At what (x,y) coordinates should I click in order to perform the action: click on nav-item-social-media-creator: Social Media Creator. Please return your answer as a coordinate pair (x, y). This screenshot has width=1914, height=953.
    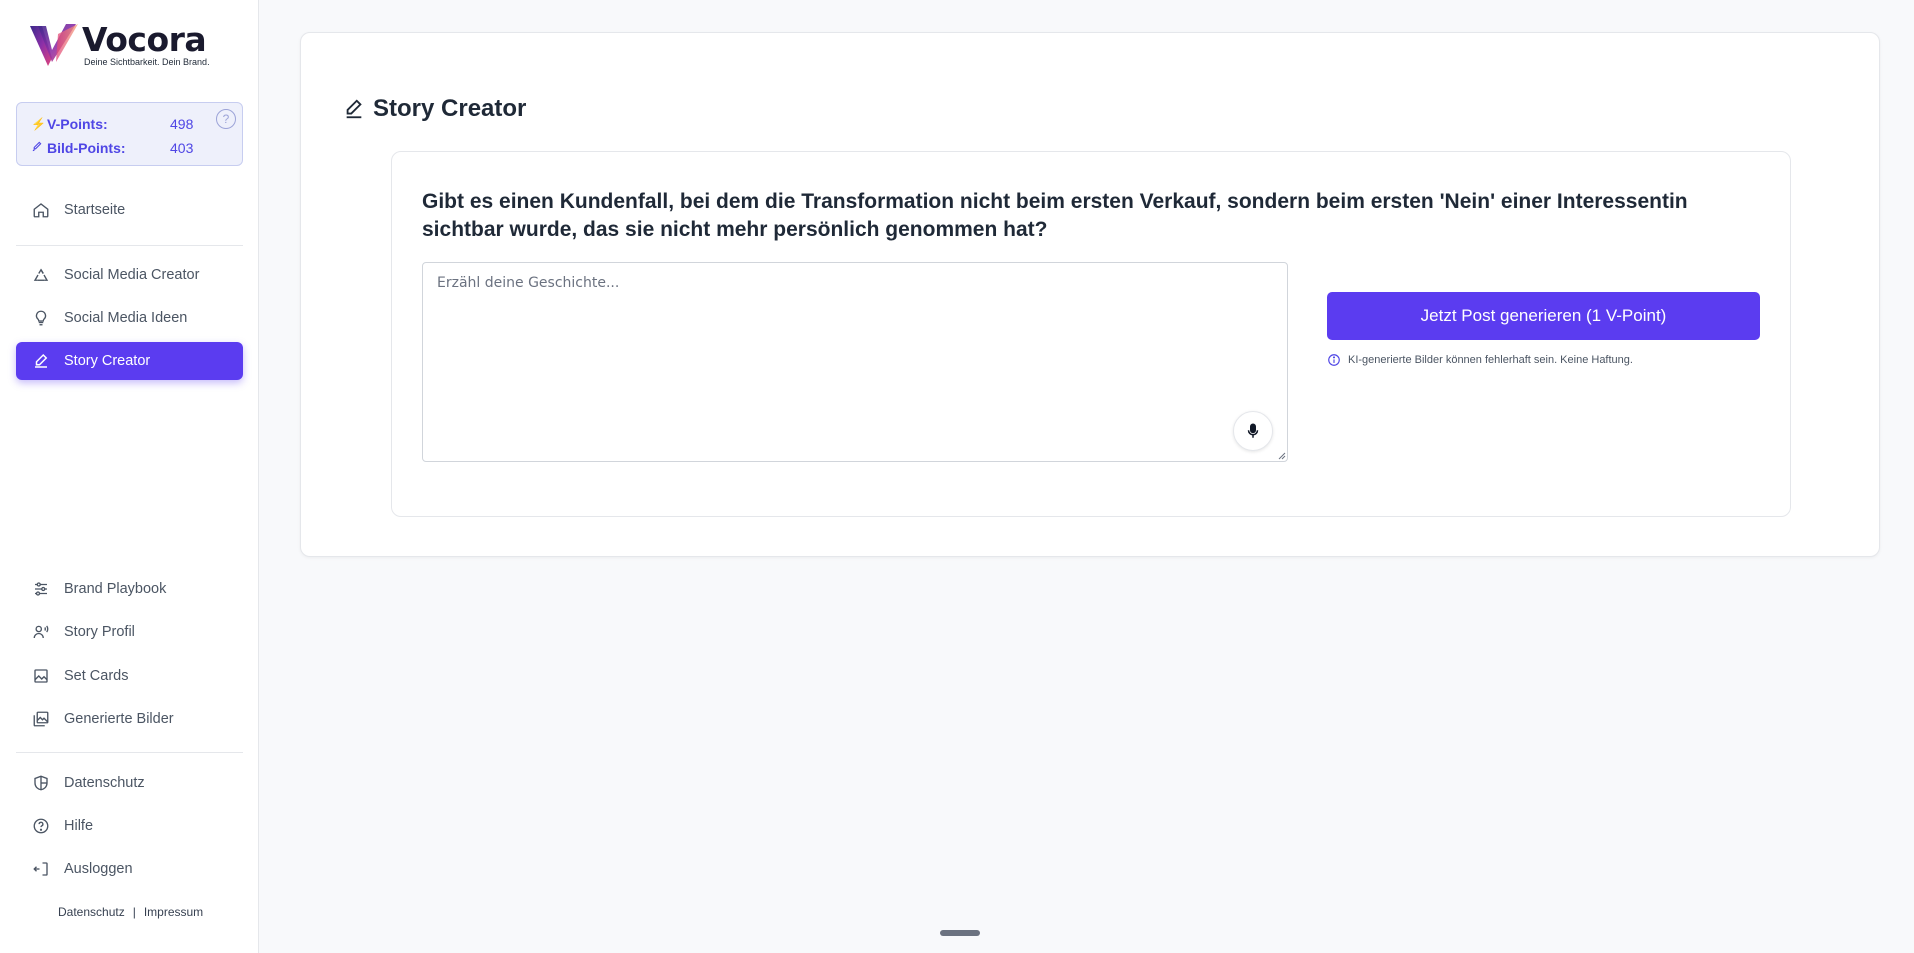
    Looking at the image, I should click on (129, 275).